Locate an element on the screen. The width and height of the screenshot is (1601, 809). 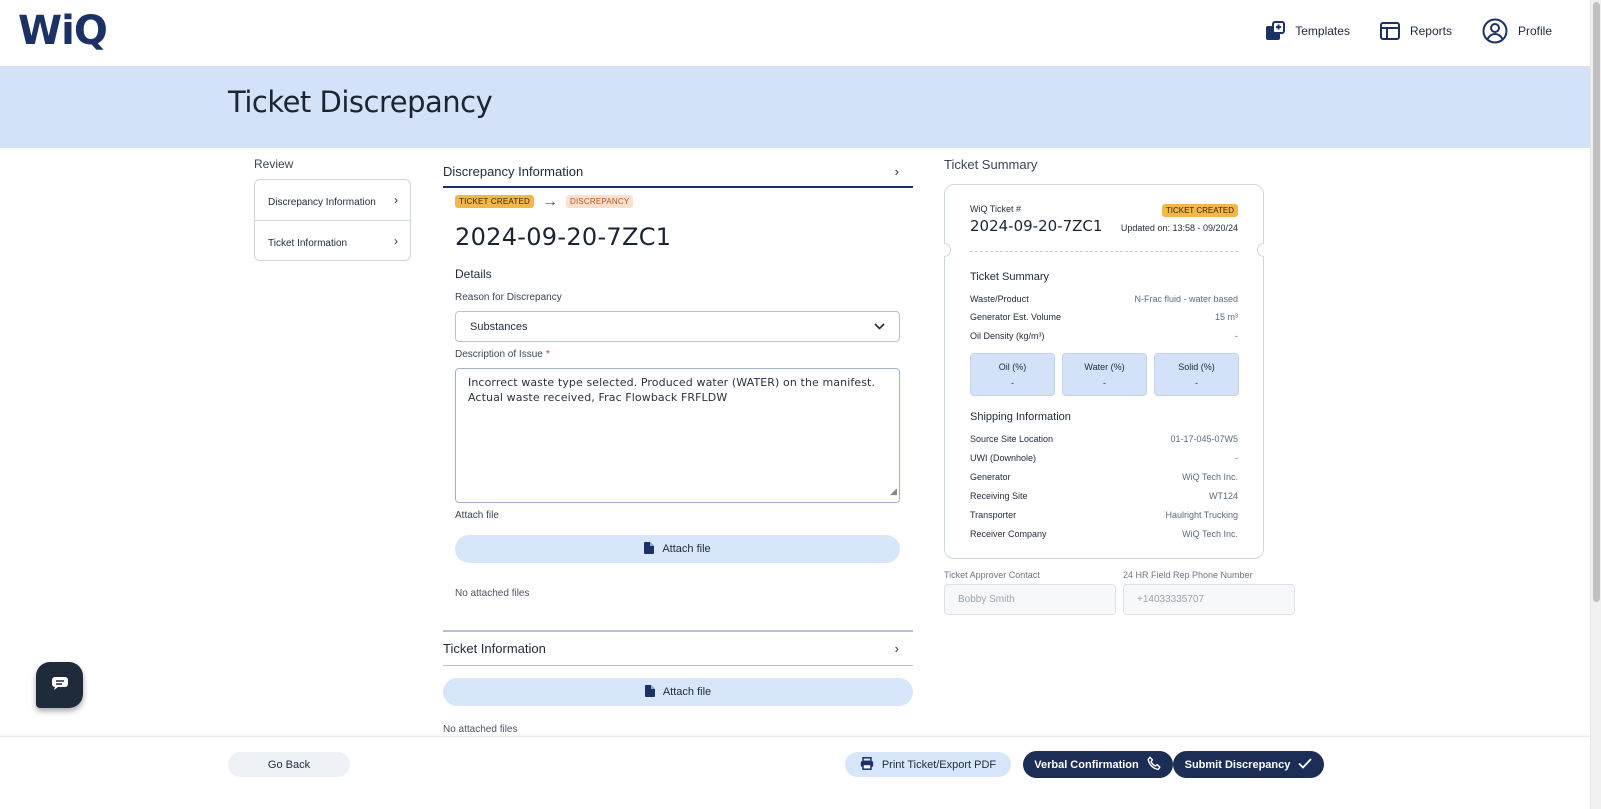
composition-row: Oil (%) - Water (%) - Solid (%) - is located at coordinates (1104, 374).